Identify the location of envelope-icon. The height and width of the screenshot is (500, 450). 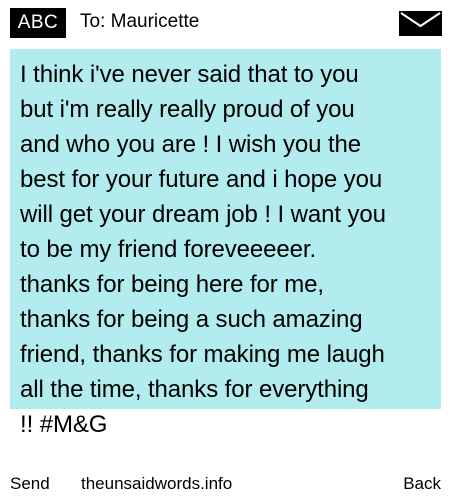
(420, 23).